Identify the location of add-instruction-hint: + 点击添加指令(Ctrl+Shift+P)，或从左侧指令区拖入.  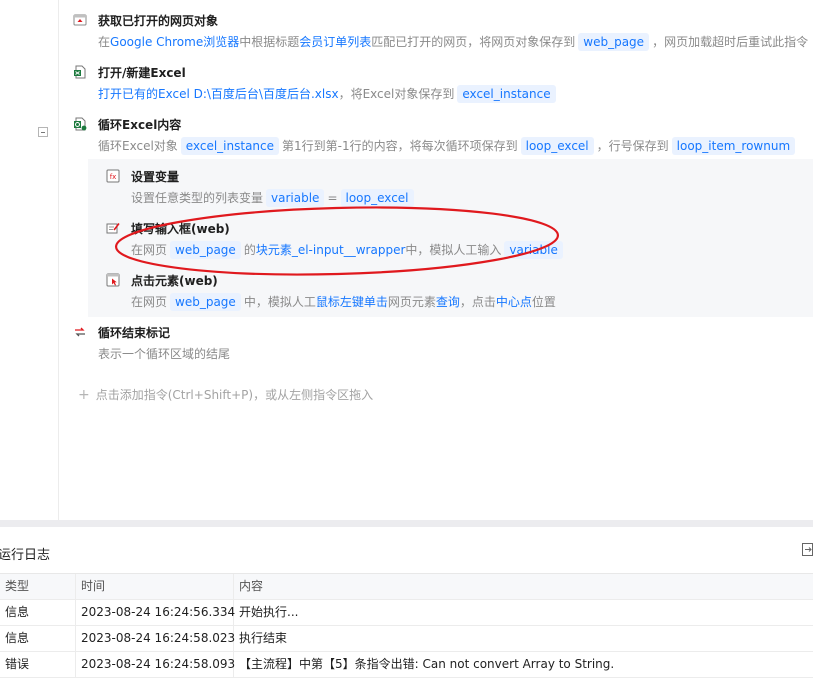
(225, 394).